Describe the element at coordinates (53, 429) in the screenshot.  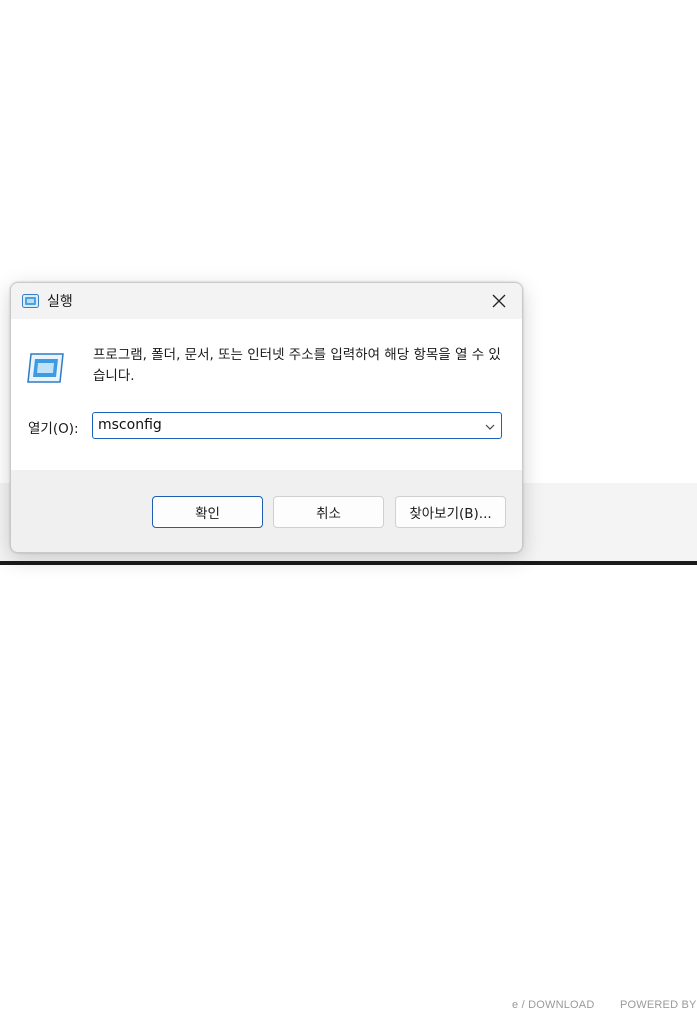
I see `open-label: 열기(O):` at that location.